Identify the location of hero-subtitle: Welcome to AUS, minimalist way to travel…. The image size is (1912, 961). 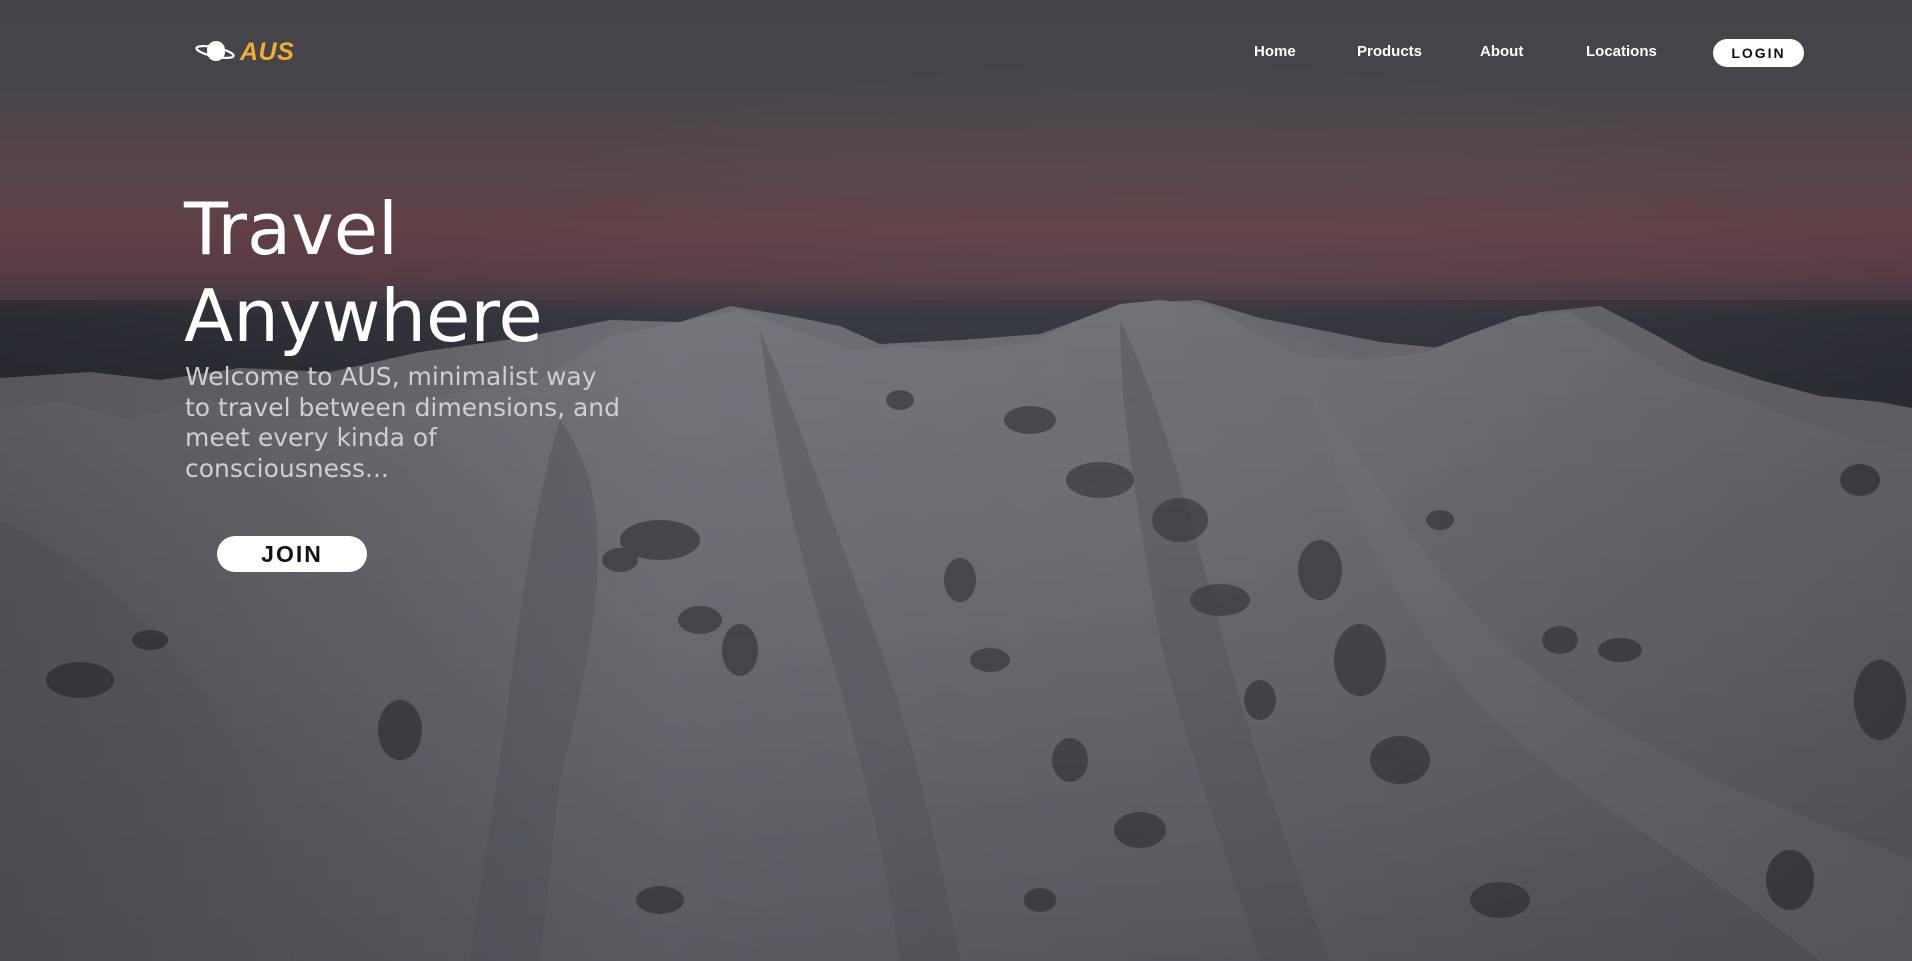
(403, 422).